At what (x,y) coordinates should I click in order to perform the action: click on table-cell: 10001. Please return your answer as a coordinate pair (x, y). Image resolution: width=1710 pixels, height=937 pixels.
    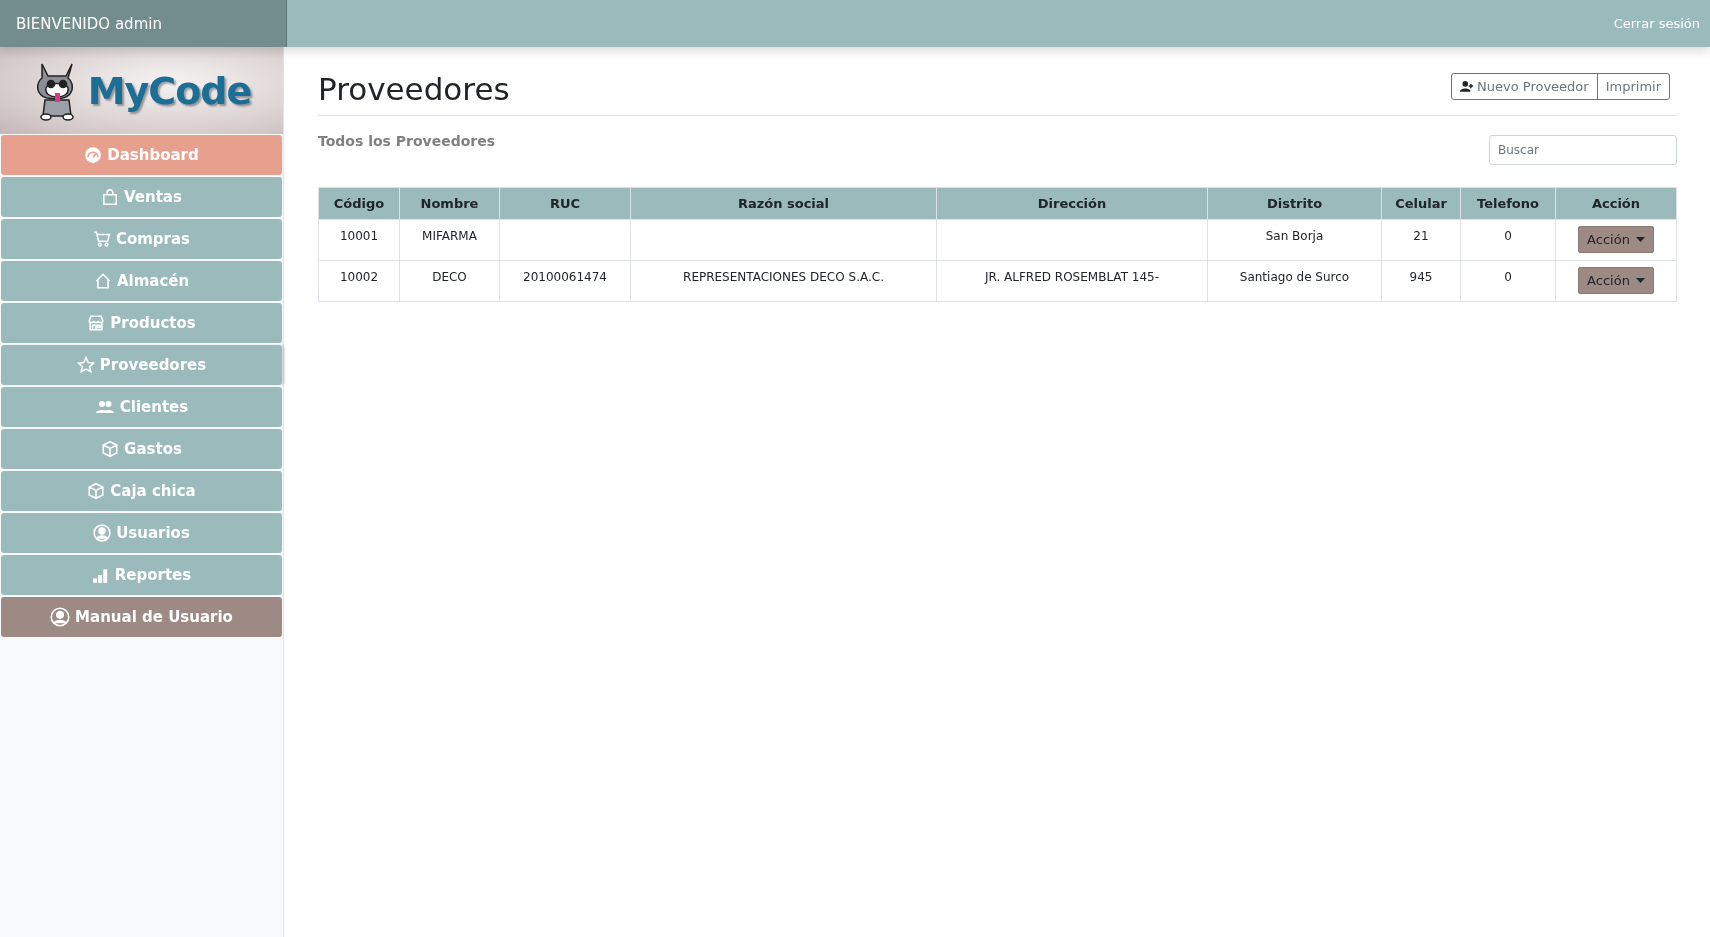
    Looking at the image, I should click on (359, 240).